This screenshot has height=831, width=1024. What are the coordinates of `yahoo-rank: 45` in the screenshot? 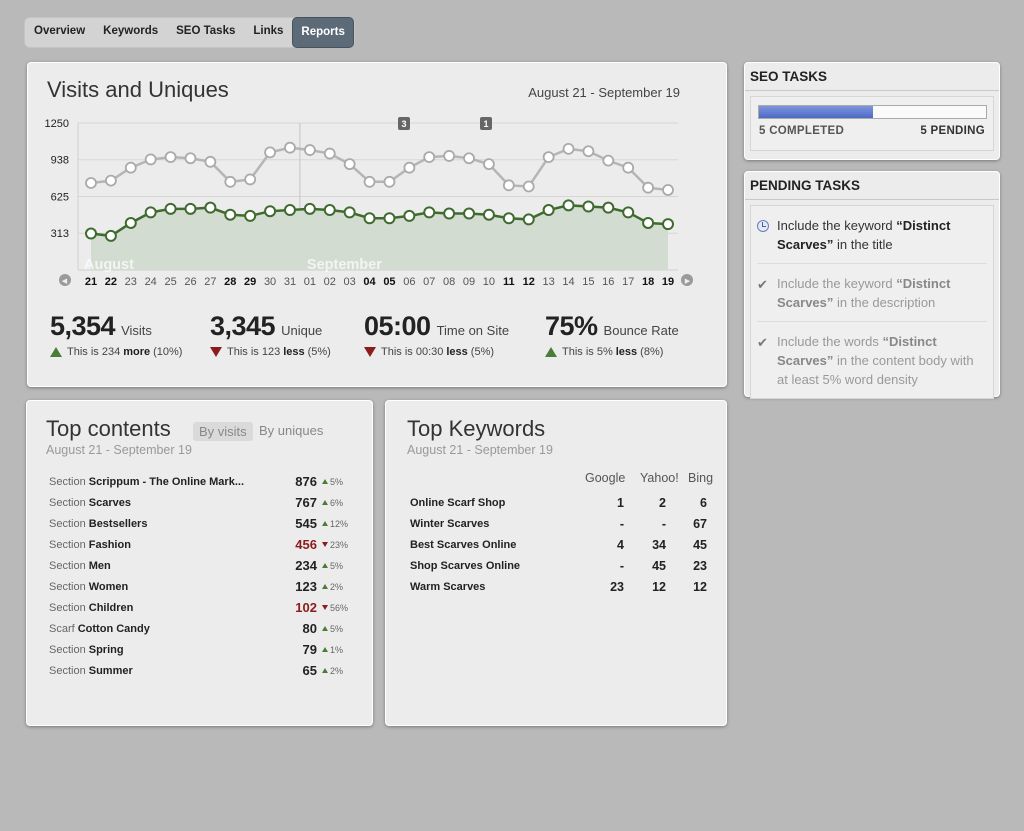 It's located at (659, 566).